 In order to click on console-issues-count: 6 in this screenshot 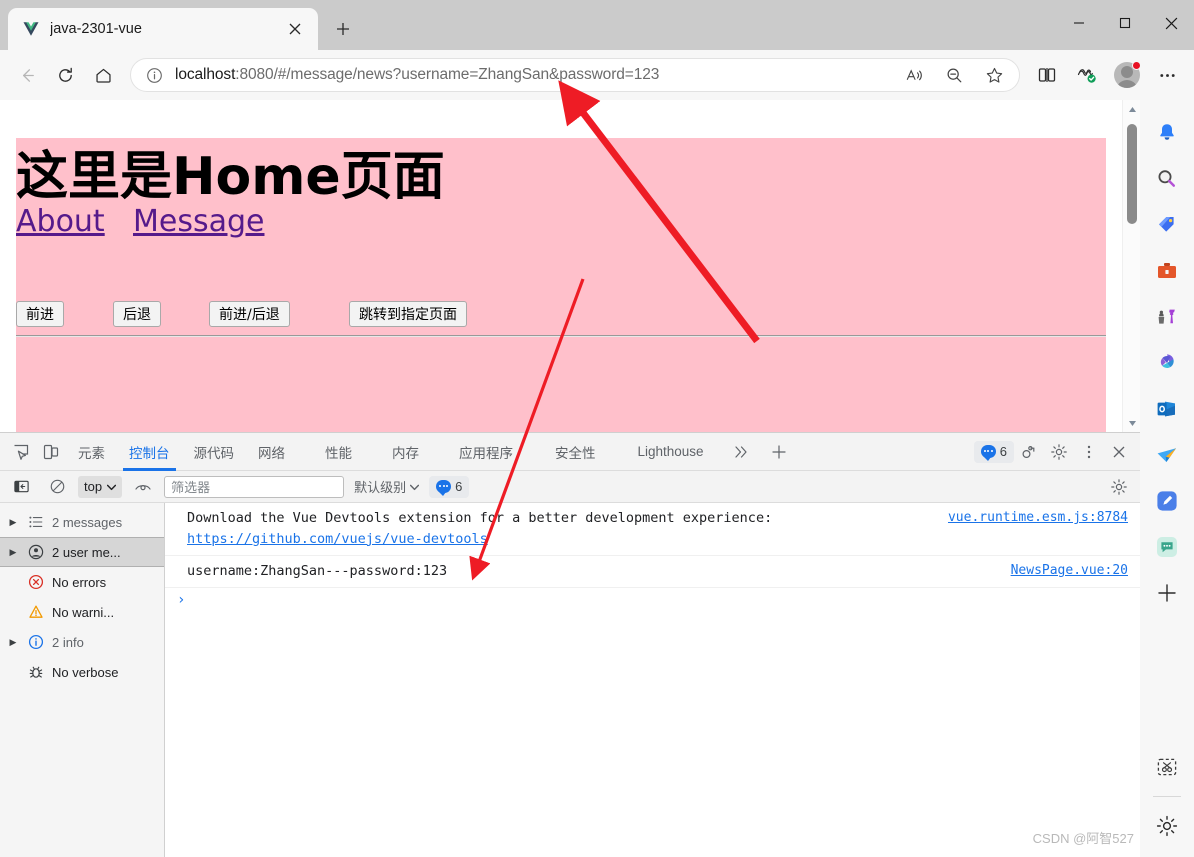, I will do `click(459, 486)`.